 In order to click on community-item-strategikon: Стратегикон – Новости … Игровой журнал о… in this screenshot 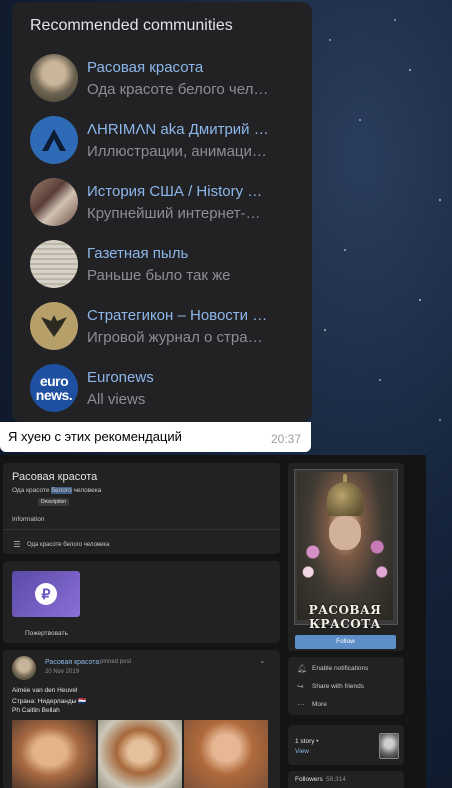, I will do `click(162, 333)`.